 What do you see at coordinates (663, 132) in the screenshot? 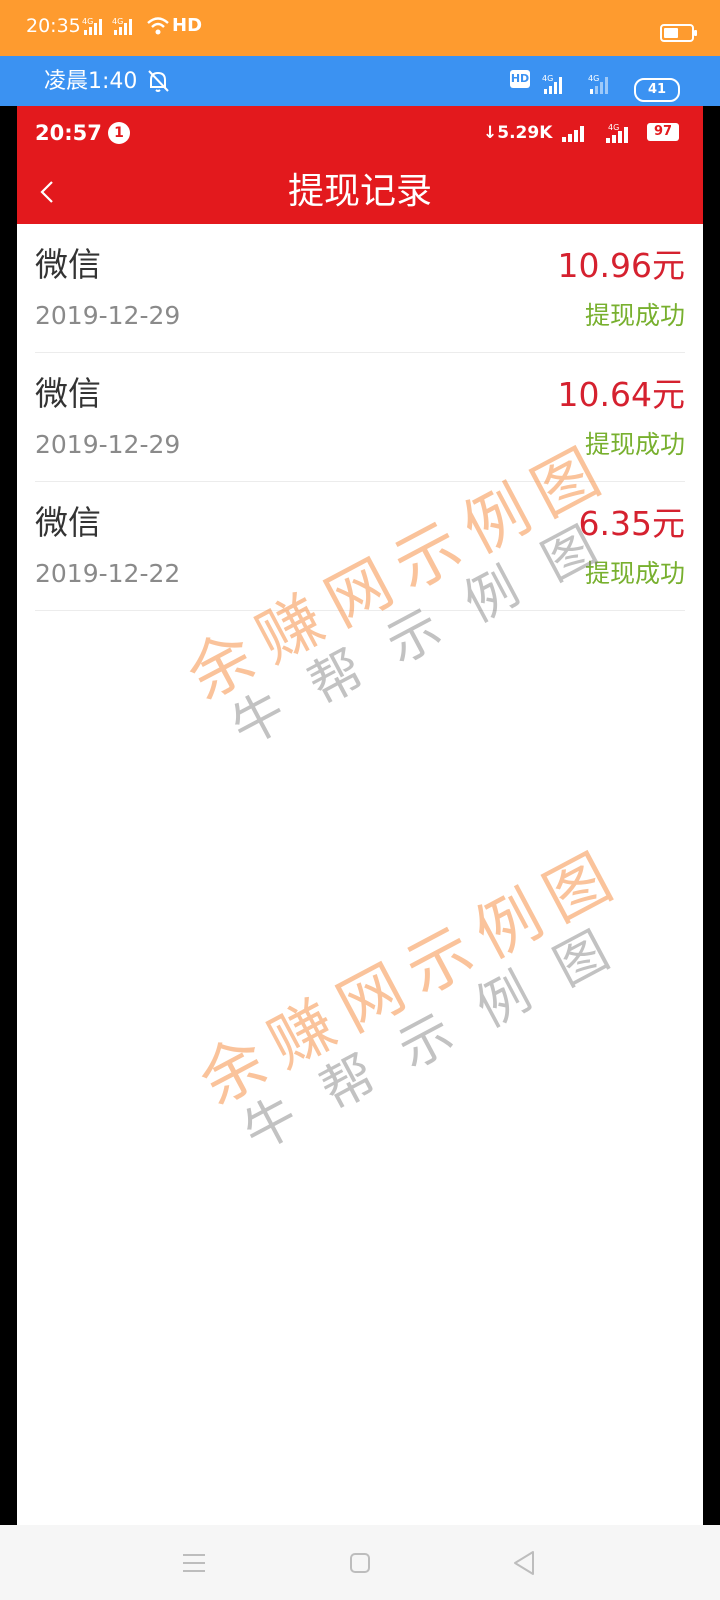
I see `battery-icon: 97` at bounding box center [663, 132].